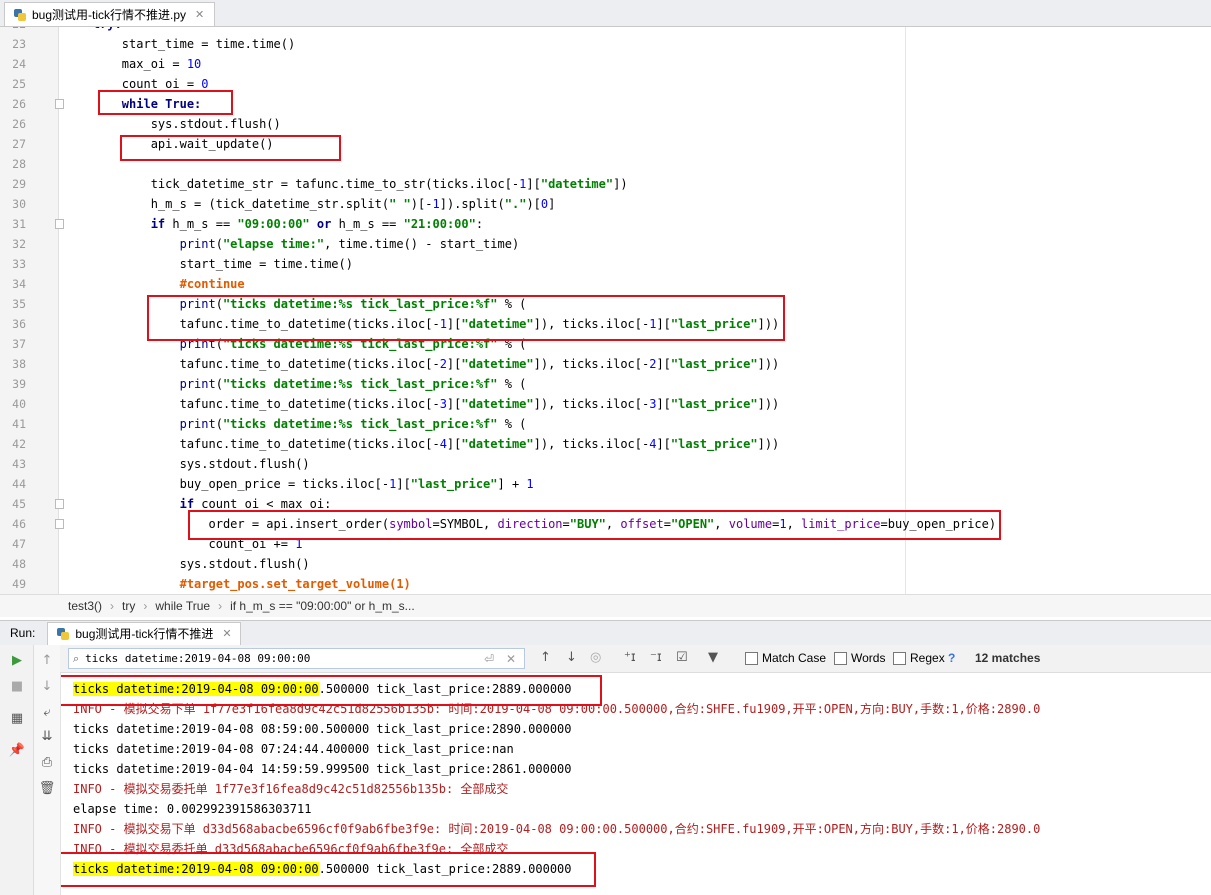 The width and height of the screenshot is (1211, 895). I want to click on code-token: max_oi =, so click(125, 64).